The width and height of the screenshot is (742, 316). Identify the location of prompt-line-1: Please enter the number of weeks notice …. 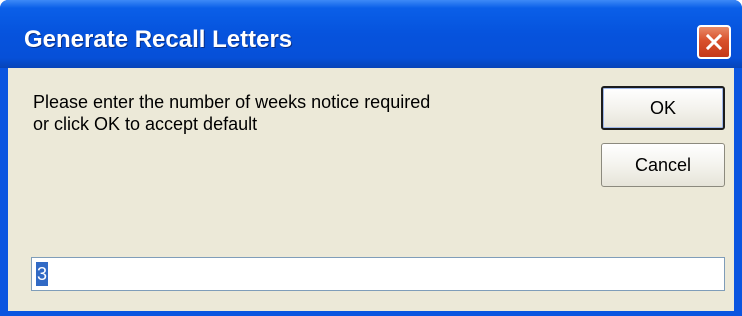
(232, 102).